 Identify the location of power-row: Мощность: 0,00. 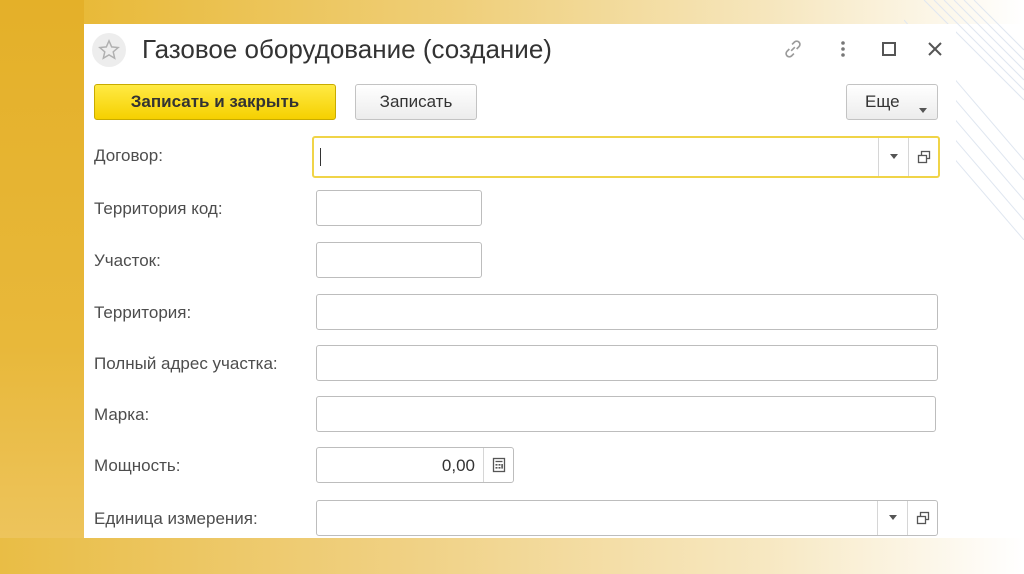
(520, 466).